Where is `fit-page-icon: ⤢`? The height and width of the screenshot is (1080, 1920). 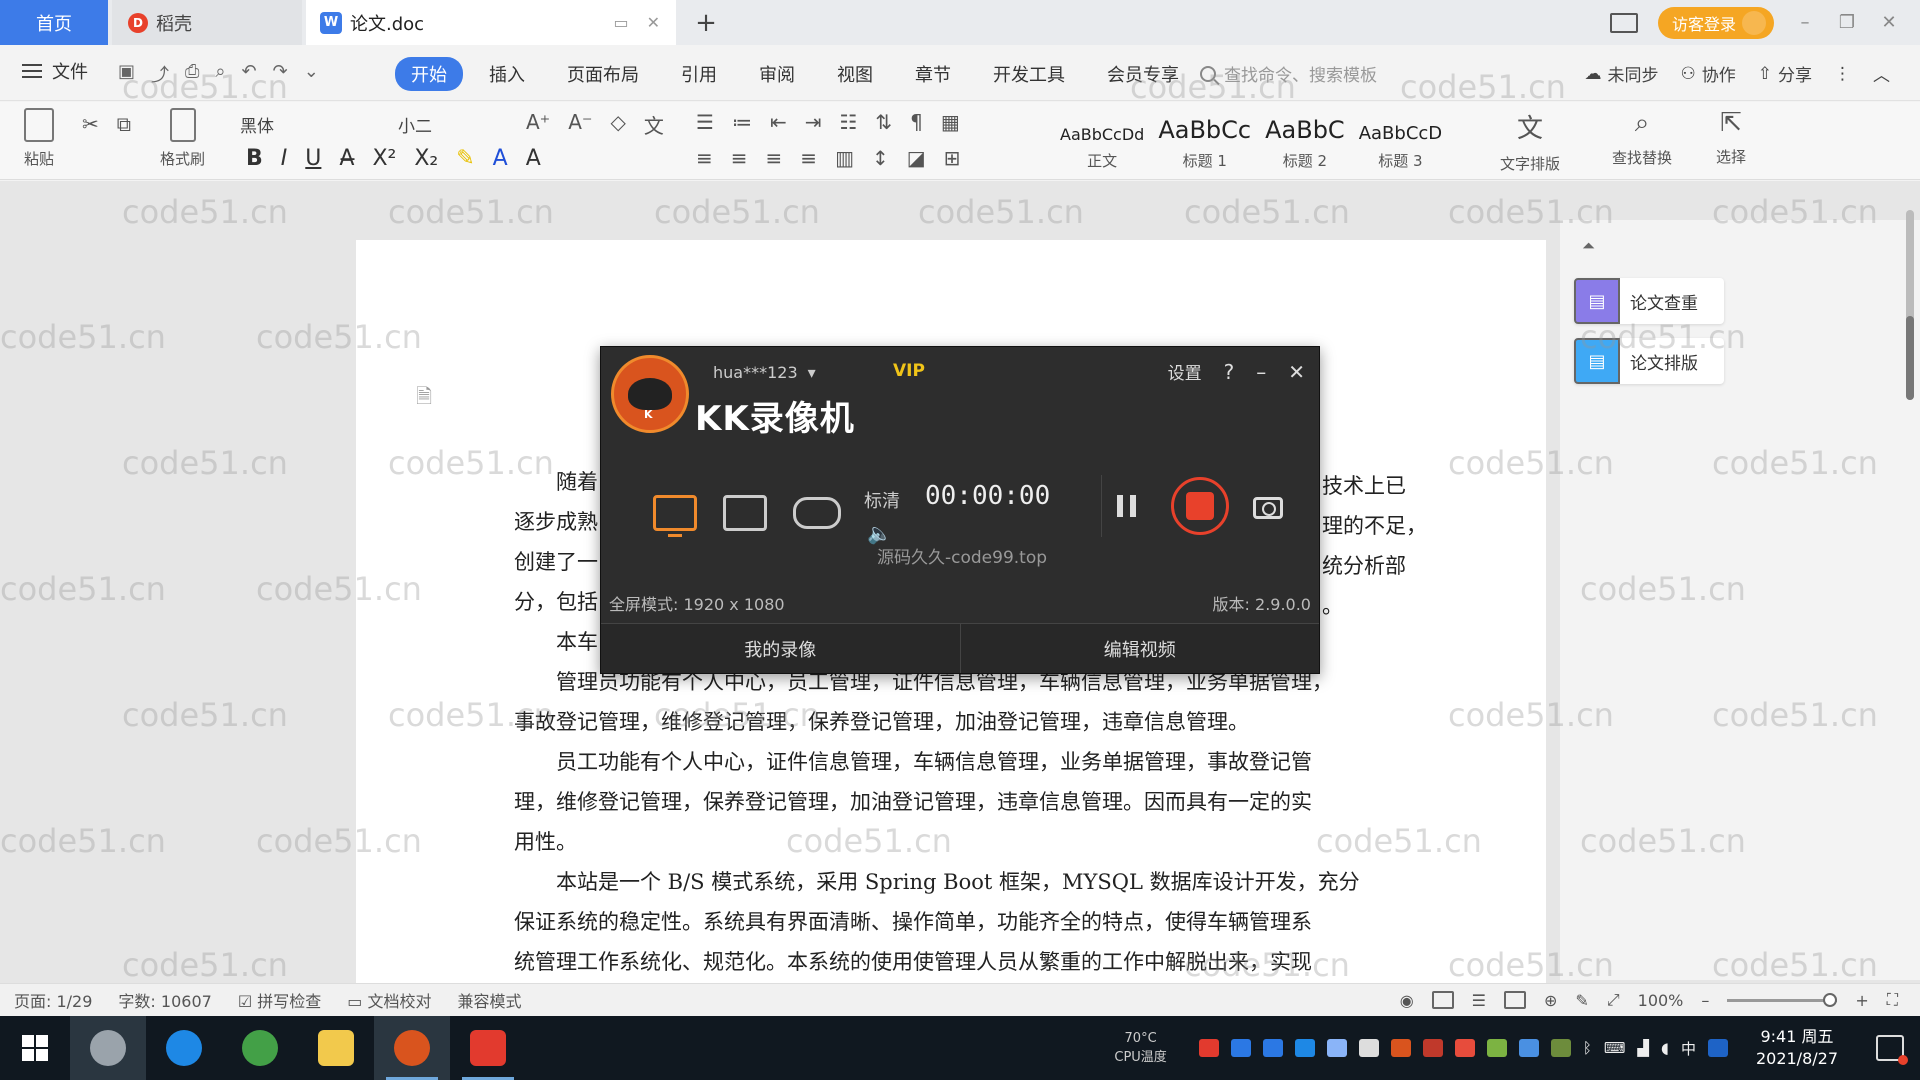
fit-page-icon: ⤢ is located at coordinates (1613, 1000).